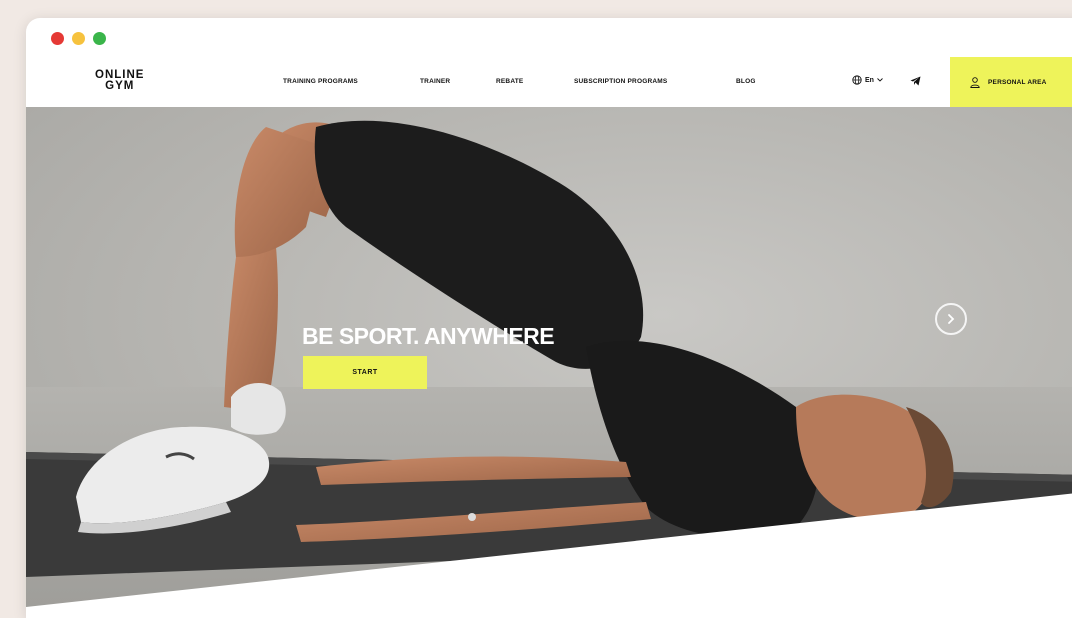 Image resolution: width=1072 pixels, height=618 pixels. I want to click on telegram-icon, so click(915, 81).